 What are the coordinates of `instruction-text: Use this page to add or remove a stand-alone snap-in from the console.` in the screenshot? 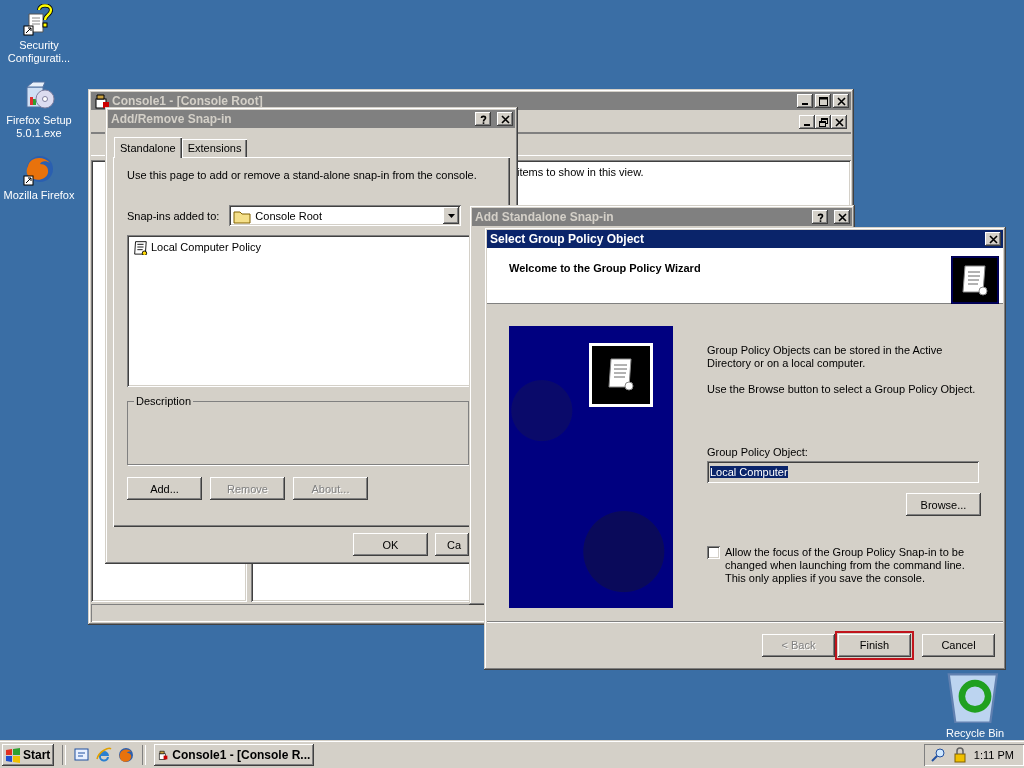 It's located at (302, 175).